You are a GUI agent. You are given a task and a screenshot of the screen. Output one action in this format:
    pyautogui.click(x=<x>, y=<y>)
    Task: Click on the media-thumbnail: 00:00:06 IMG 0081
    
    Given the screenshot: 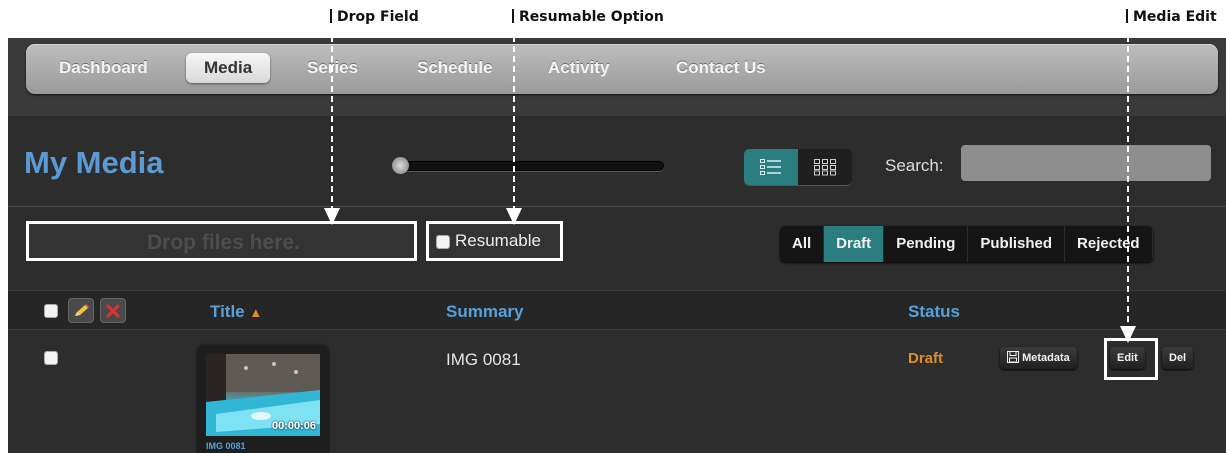 What is the action you would take?
    pyautogui.click(x=263, y=399)
    